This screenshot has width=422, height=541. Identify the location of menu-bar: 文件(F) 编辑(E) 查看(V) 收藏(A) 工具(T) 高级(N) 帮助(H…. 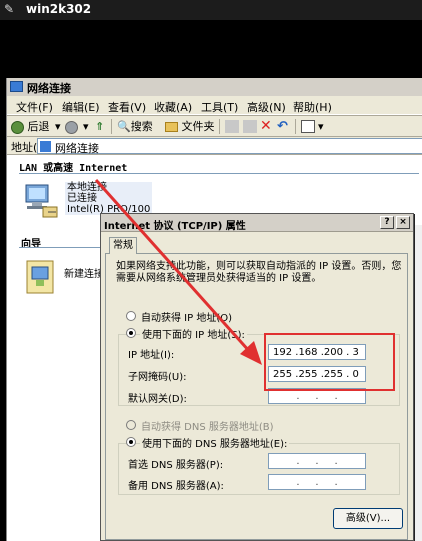
(214, 105).